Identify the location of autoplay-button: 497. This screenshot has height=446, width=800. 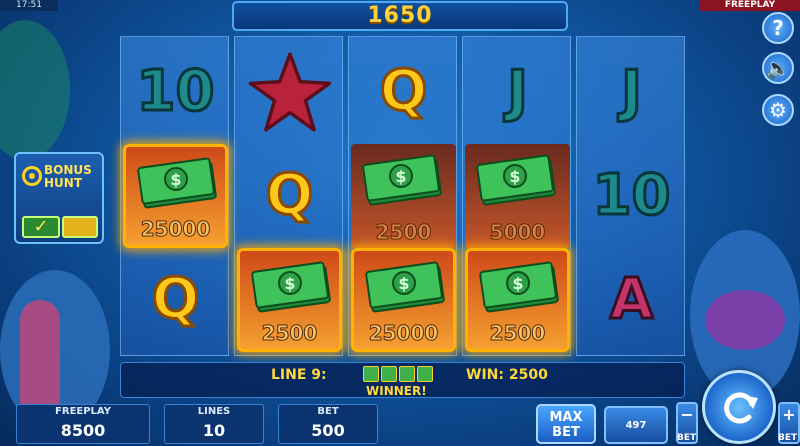
(636, 425).